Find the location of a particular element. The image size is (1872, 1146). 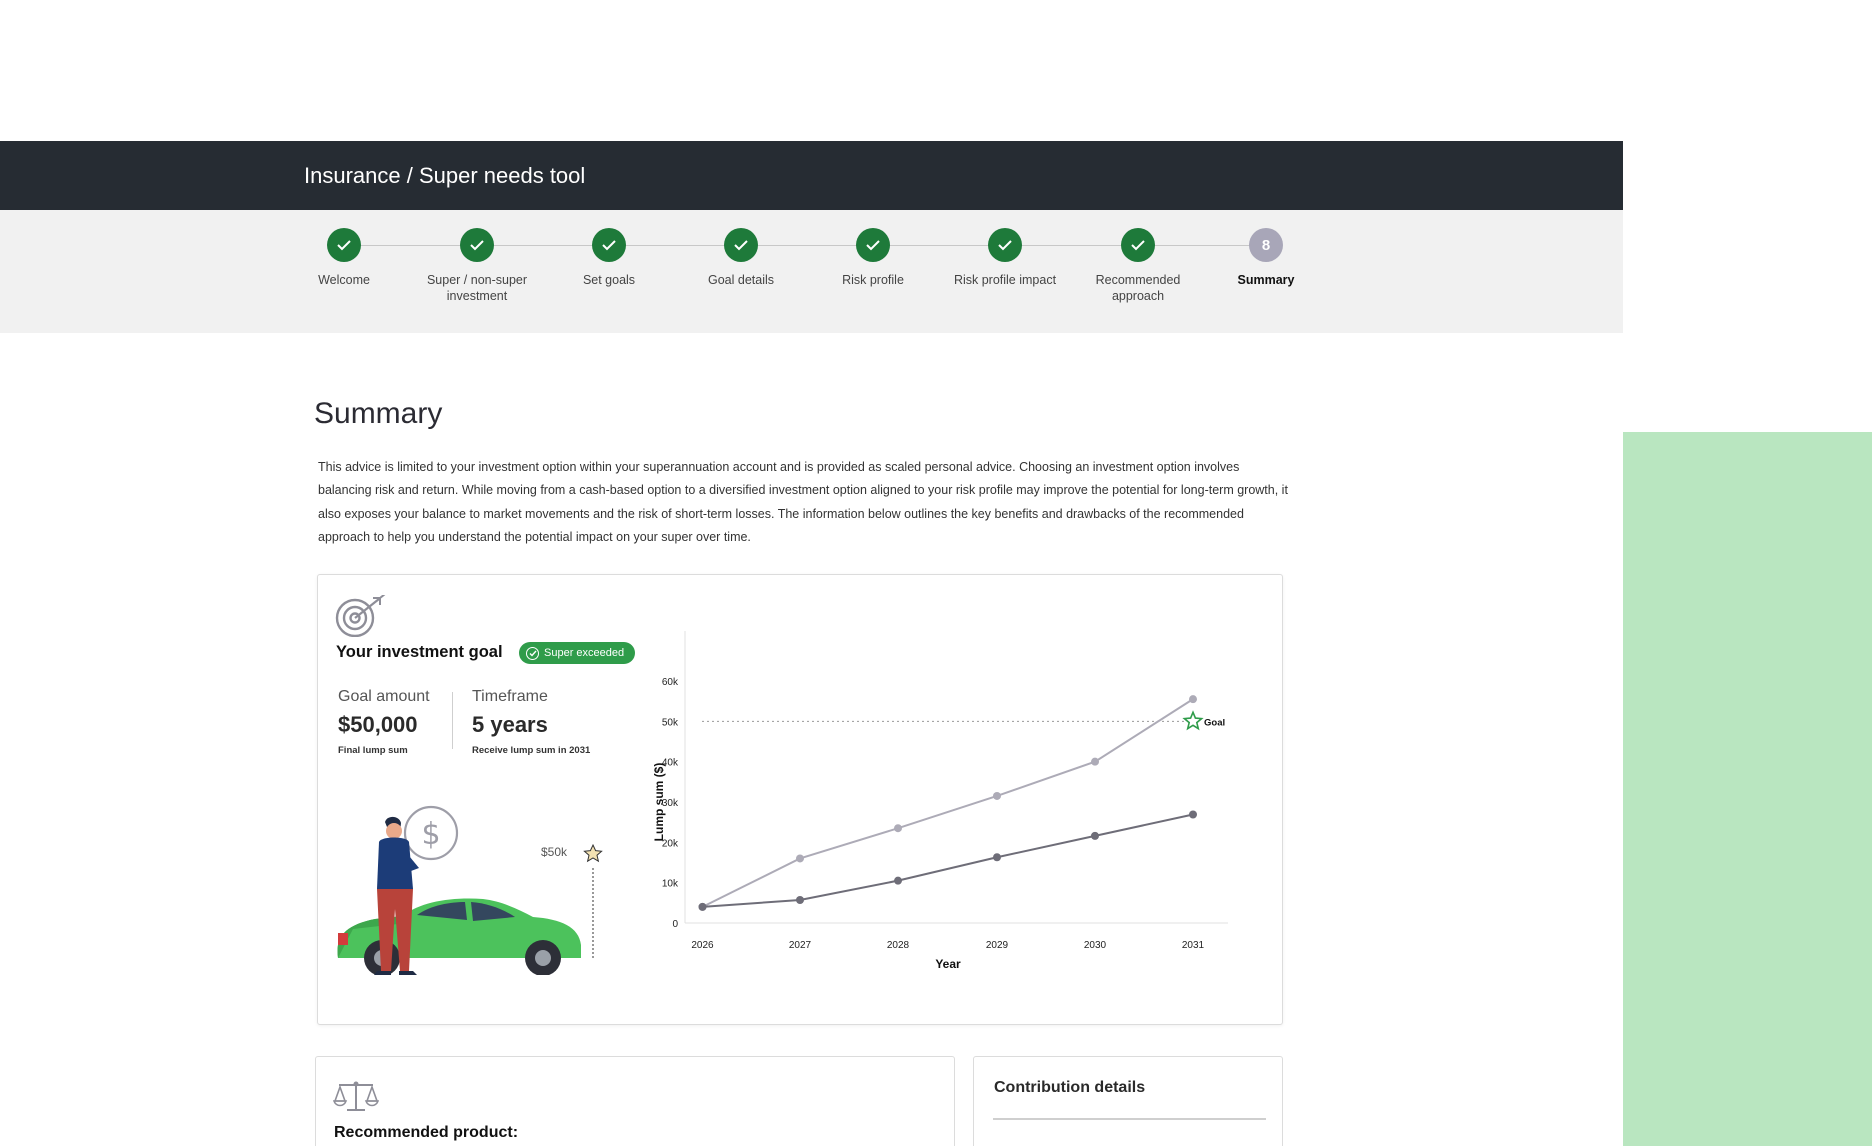

recommended-product-title: Recommended product: is located at coordinates (426, 1132).